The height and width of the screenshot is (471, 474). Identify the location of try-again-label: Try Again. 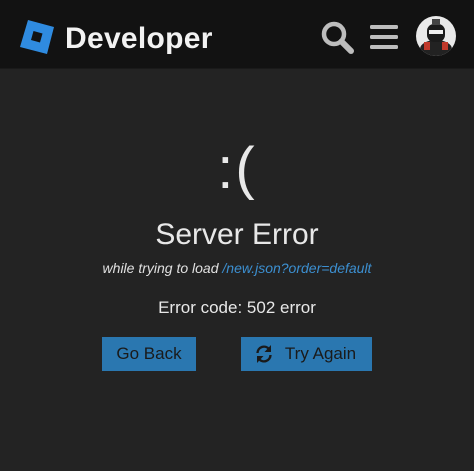
(320, 353).